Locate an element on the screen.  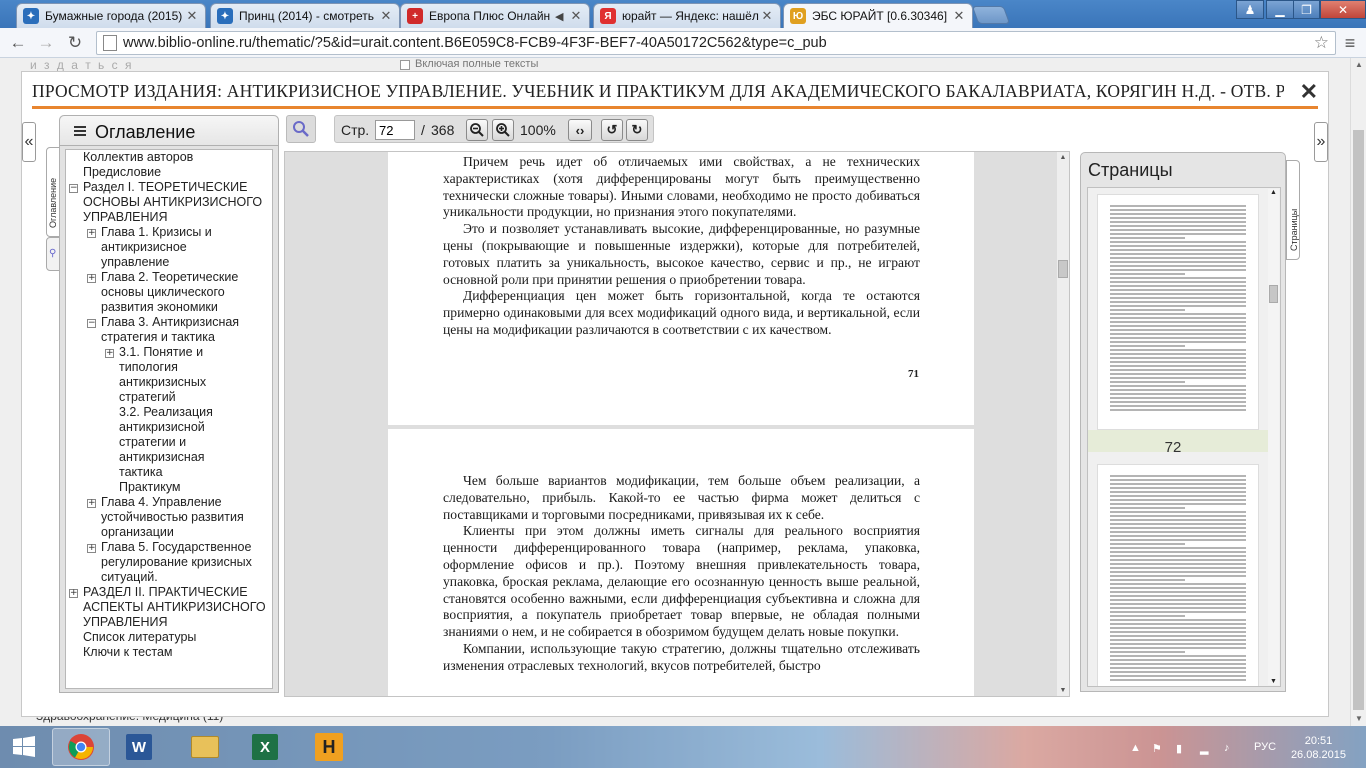
toc-item: Предисловие is located at coordinates (173, 172).